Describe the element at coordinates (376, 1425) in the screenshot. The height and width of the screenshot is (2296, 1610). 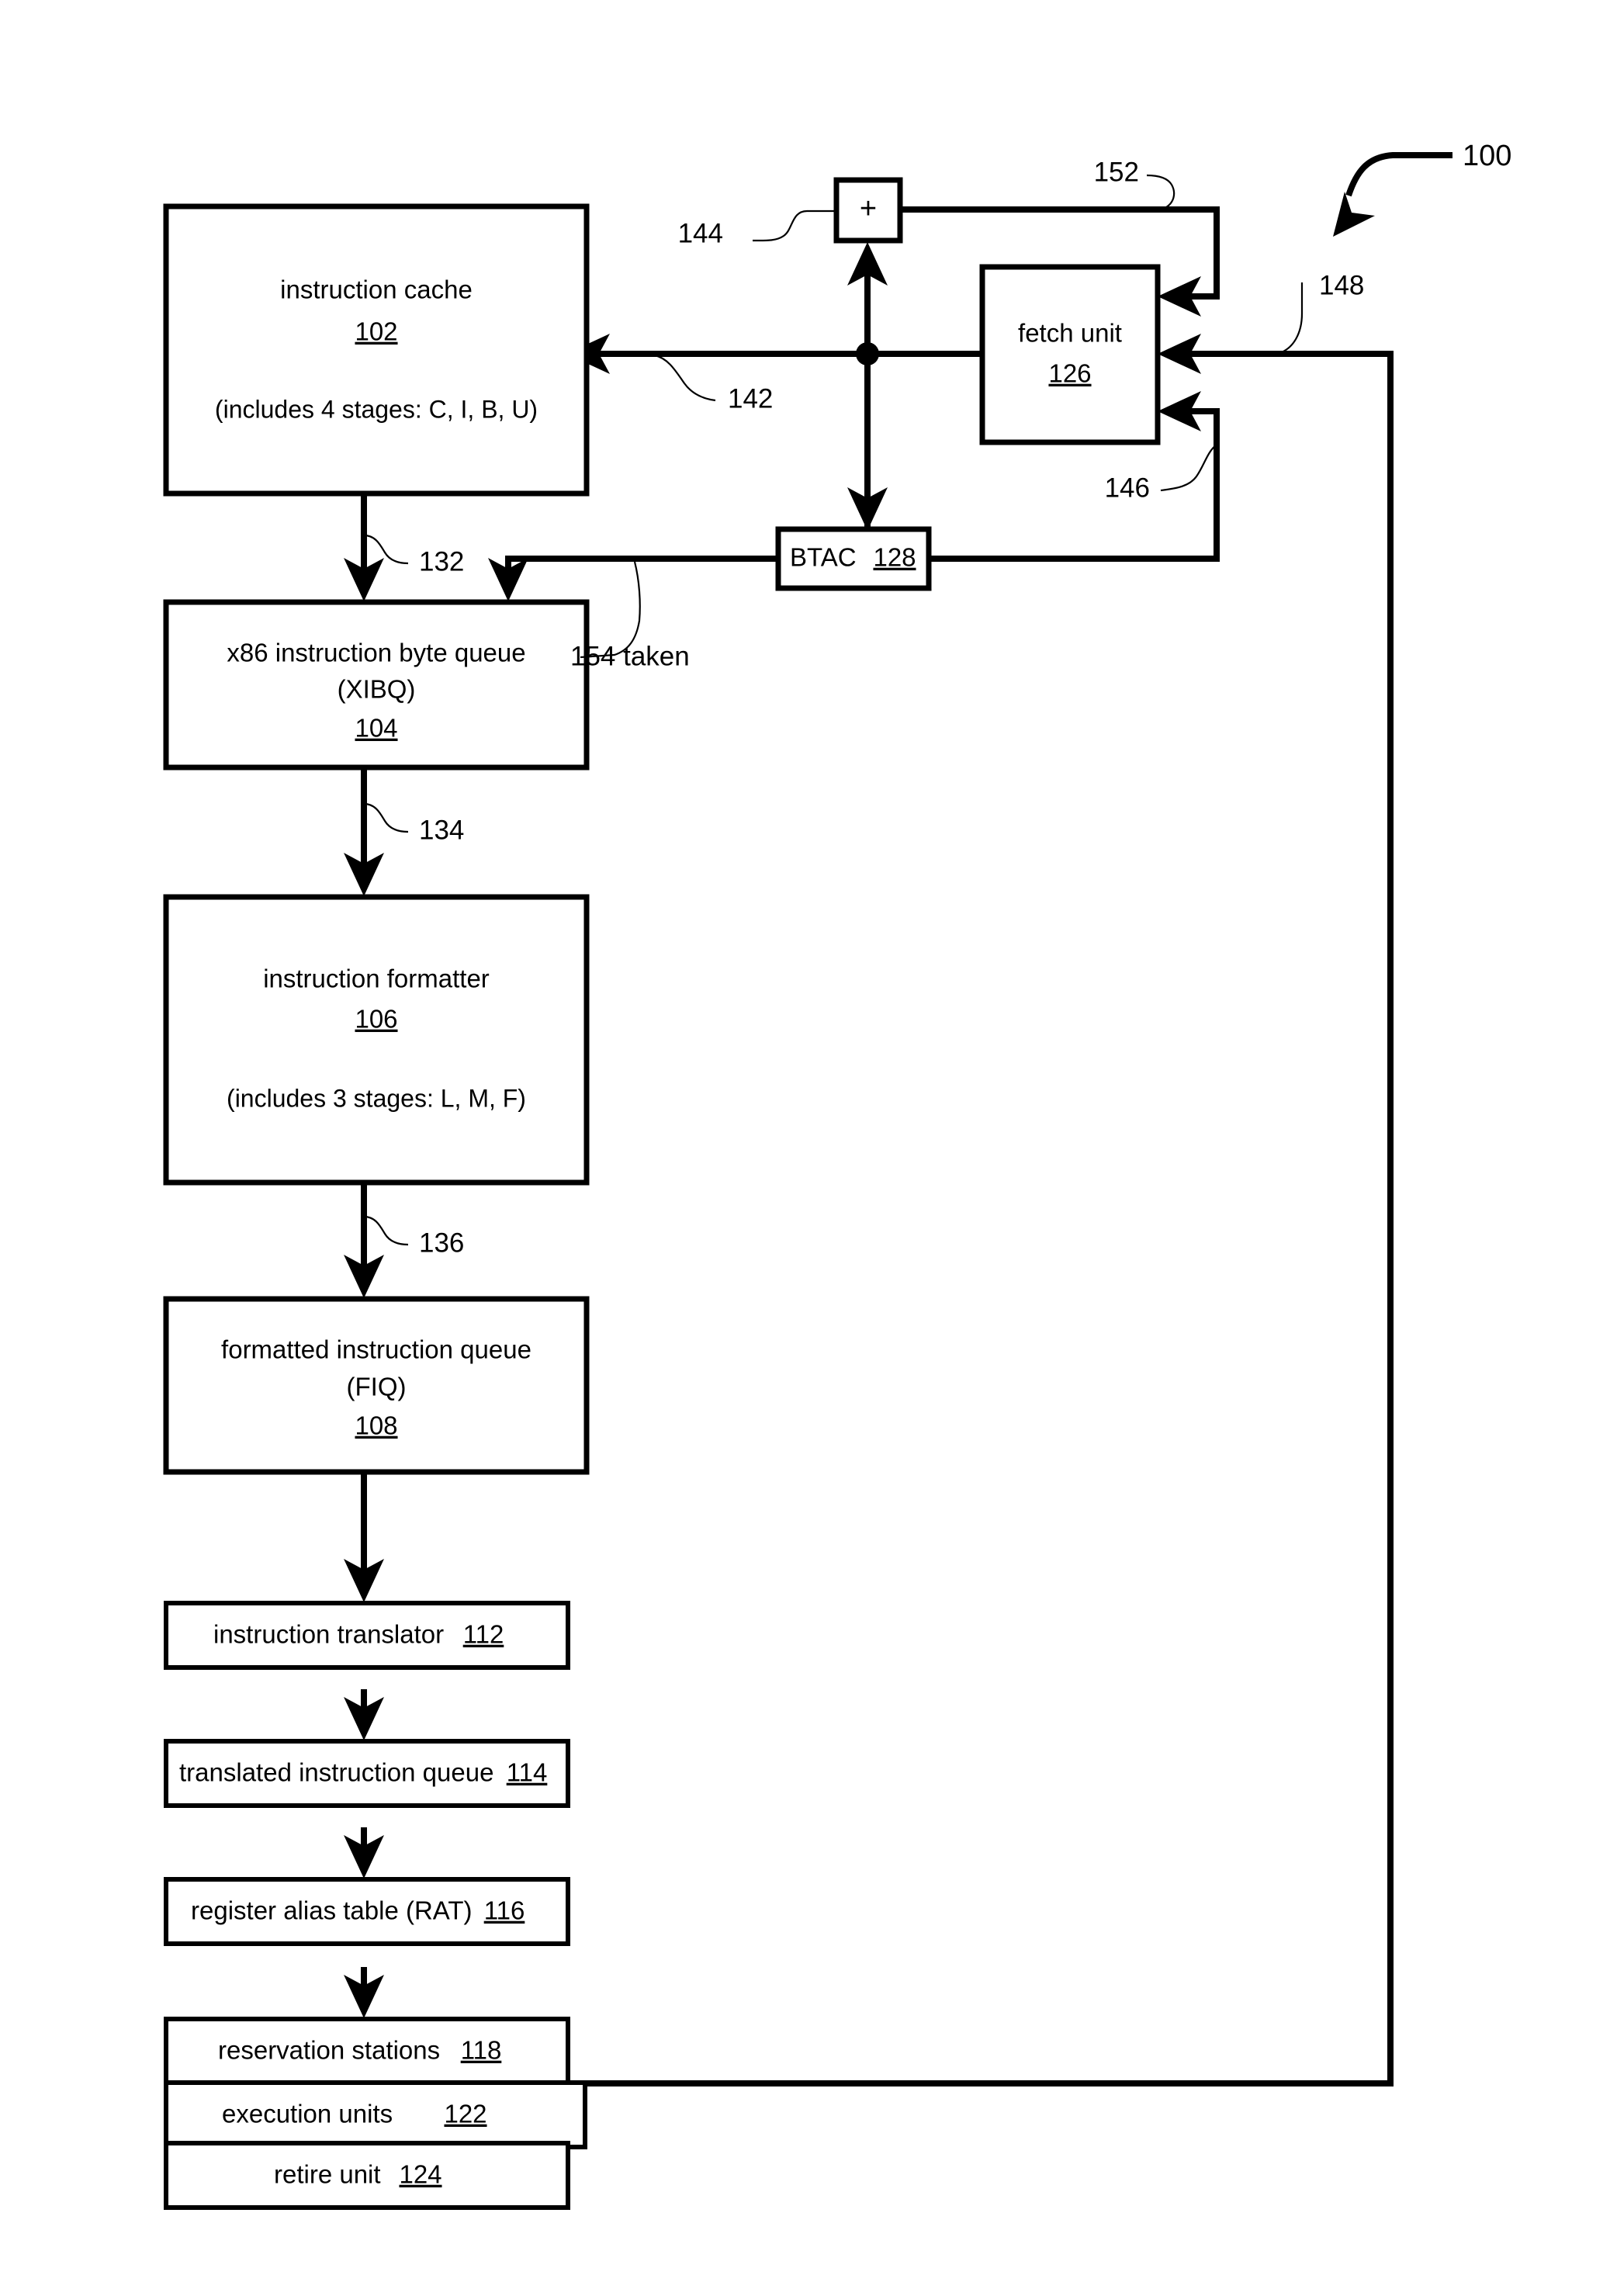
I see `fiq-ref: 108` at that location.